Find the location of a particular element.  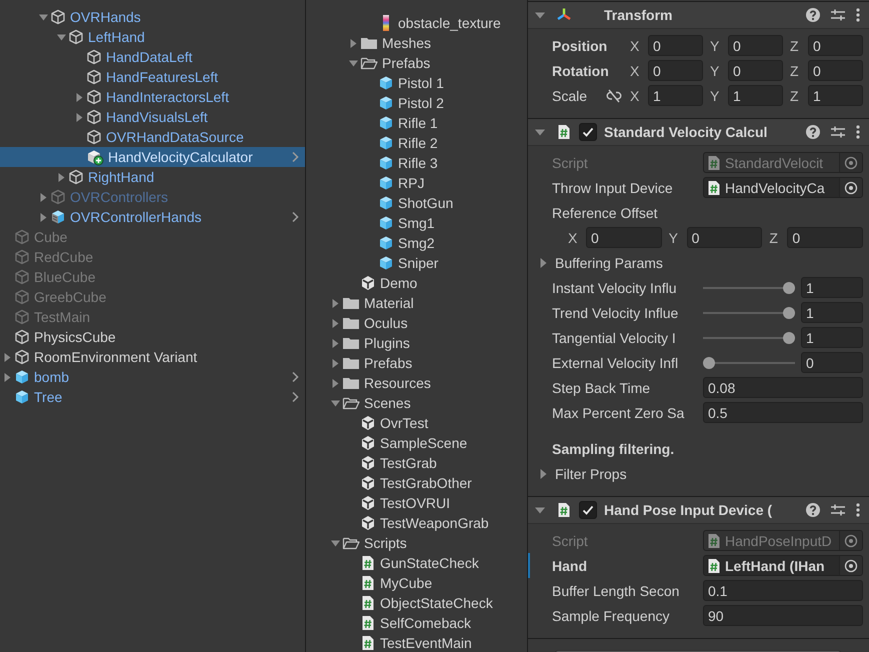

project-item: Pistol 1 is located at coordinates (416, 83).